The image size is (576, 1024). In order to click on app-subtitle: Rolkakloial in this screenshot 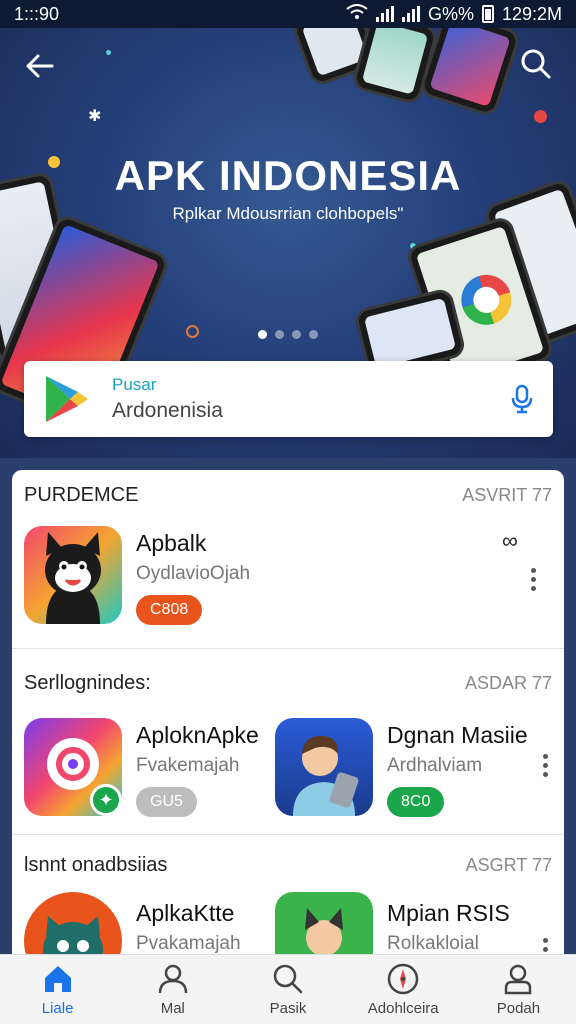, I will do `click(433, 943)`.